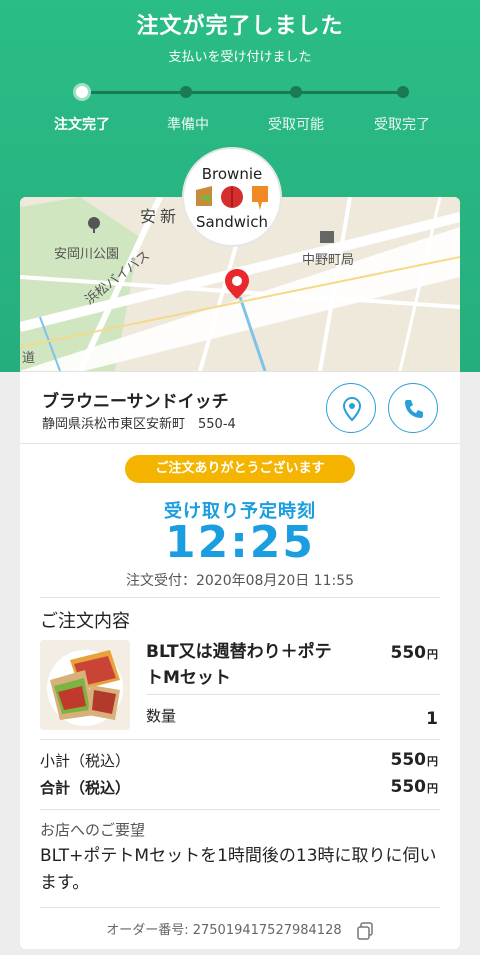 This screenshot has width=480, height=955. What do you see at coordinates (161, 716) in the screenshot?
I see `quantity-label: 数量` at bounding box center [161, 716].